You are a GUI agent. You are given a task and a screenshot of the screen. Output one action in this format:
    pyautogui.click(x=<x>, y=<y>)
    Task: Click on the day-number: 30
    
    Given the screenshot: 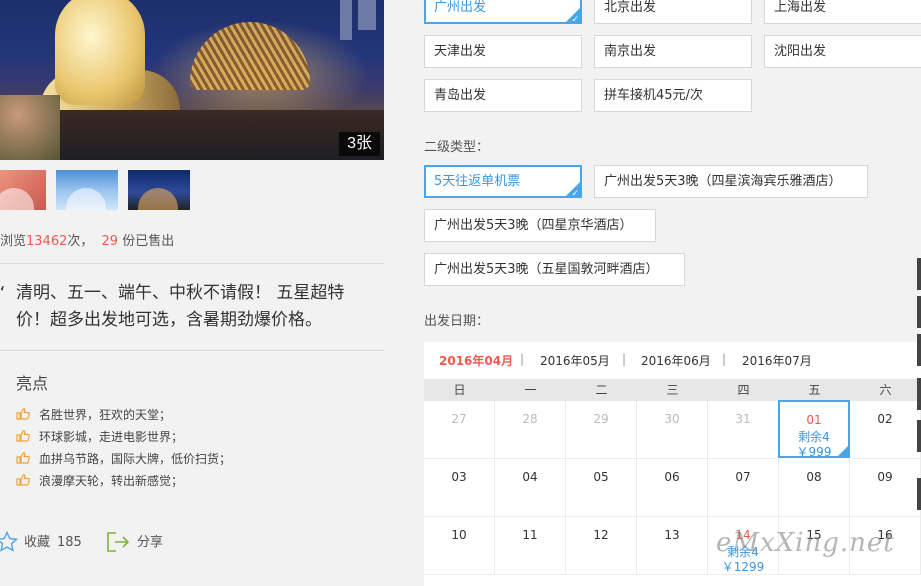 What is the action you would take?
    pyautogui.click(x=672, y=419)
    